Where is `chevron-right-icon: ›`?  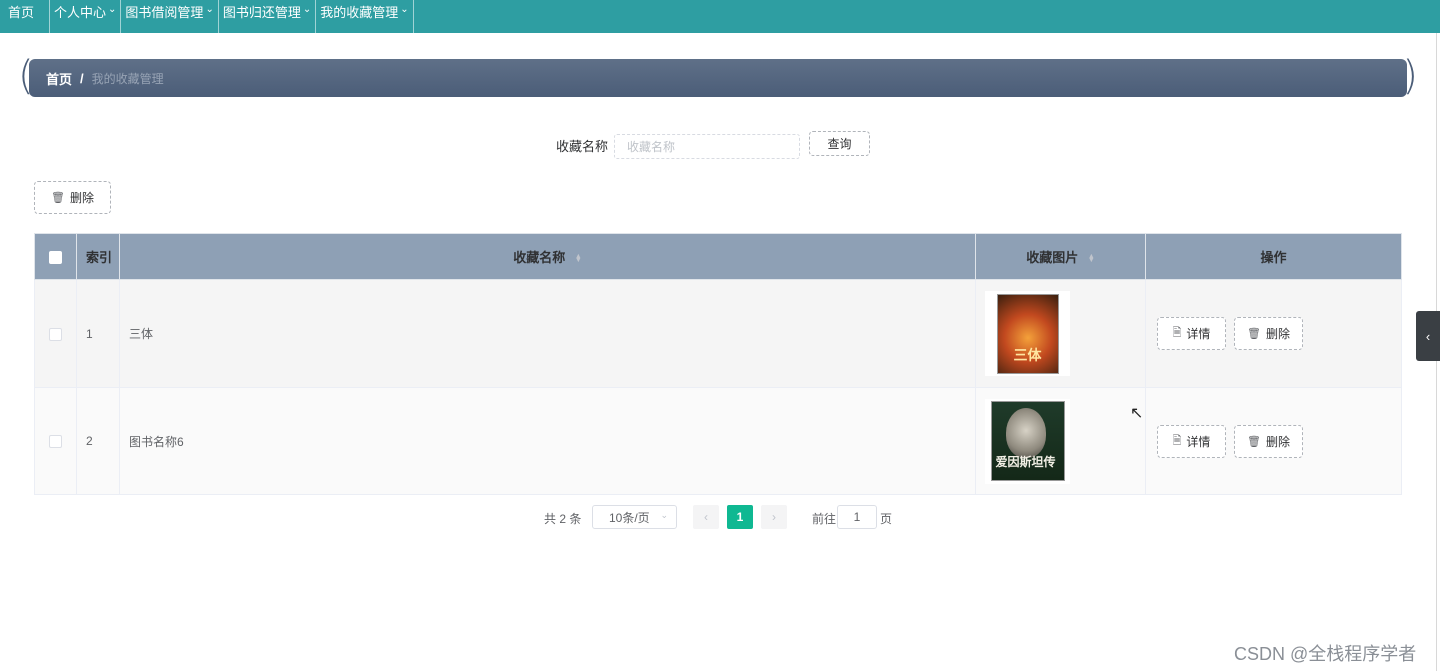
chevron-right-icon: › is located at coordinates (774, 517).